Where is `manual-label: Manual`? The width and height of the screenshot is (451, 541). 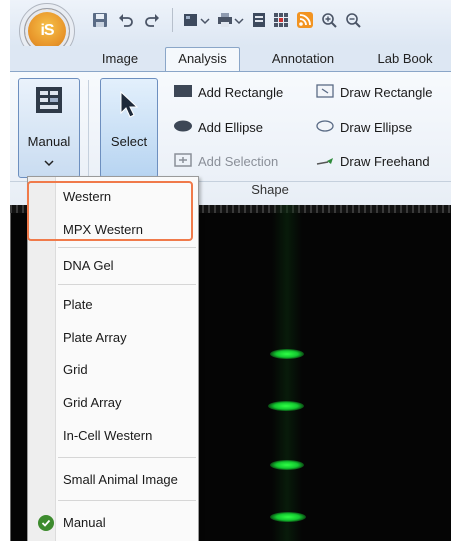 manual-label: Manual is located at coordinates (49, 141).